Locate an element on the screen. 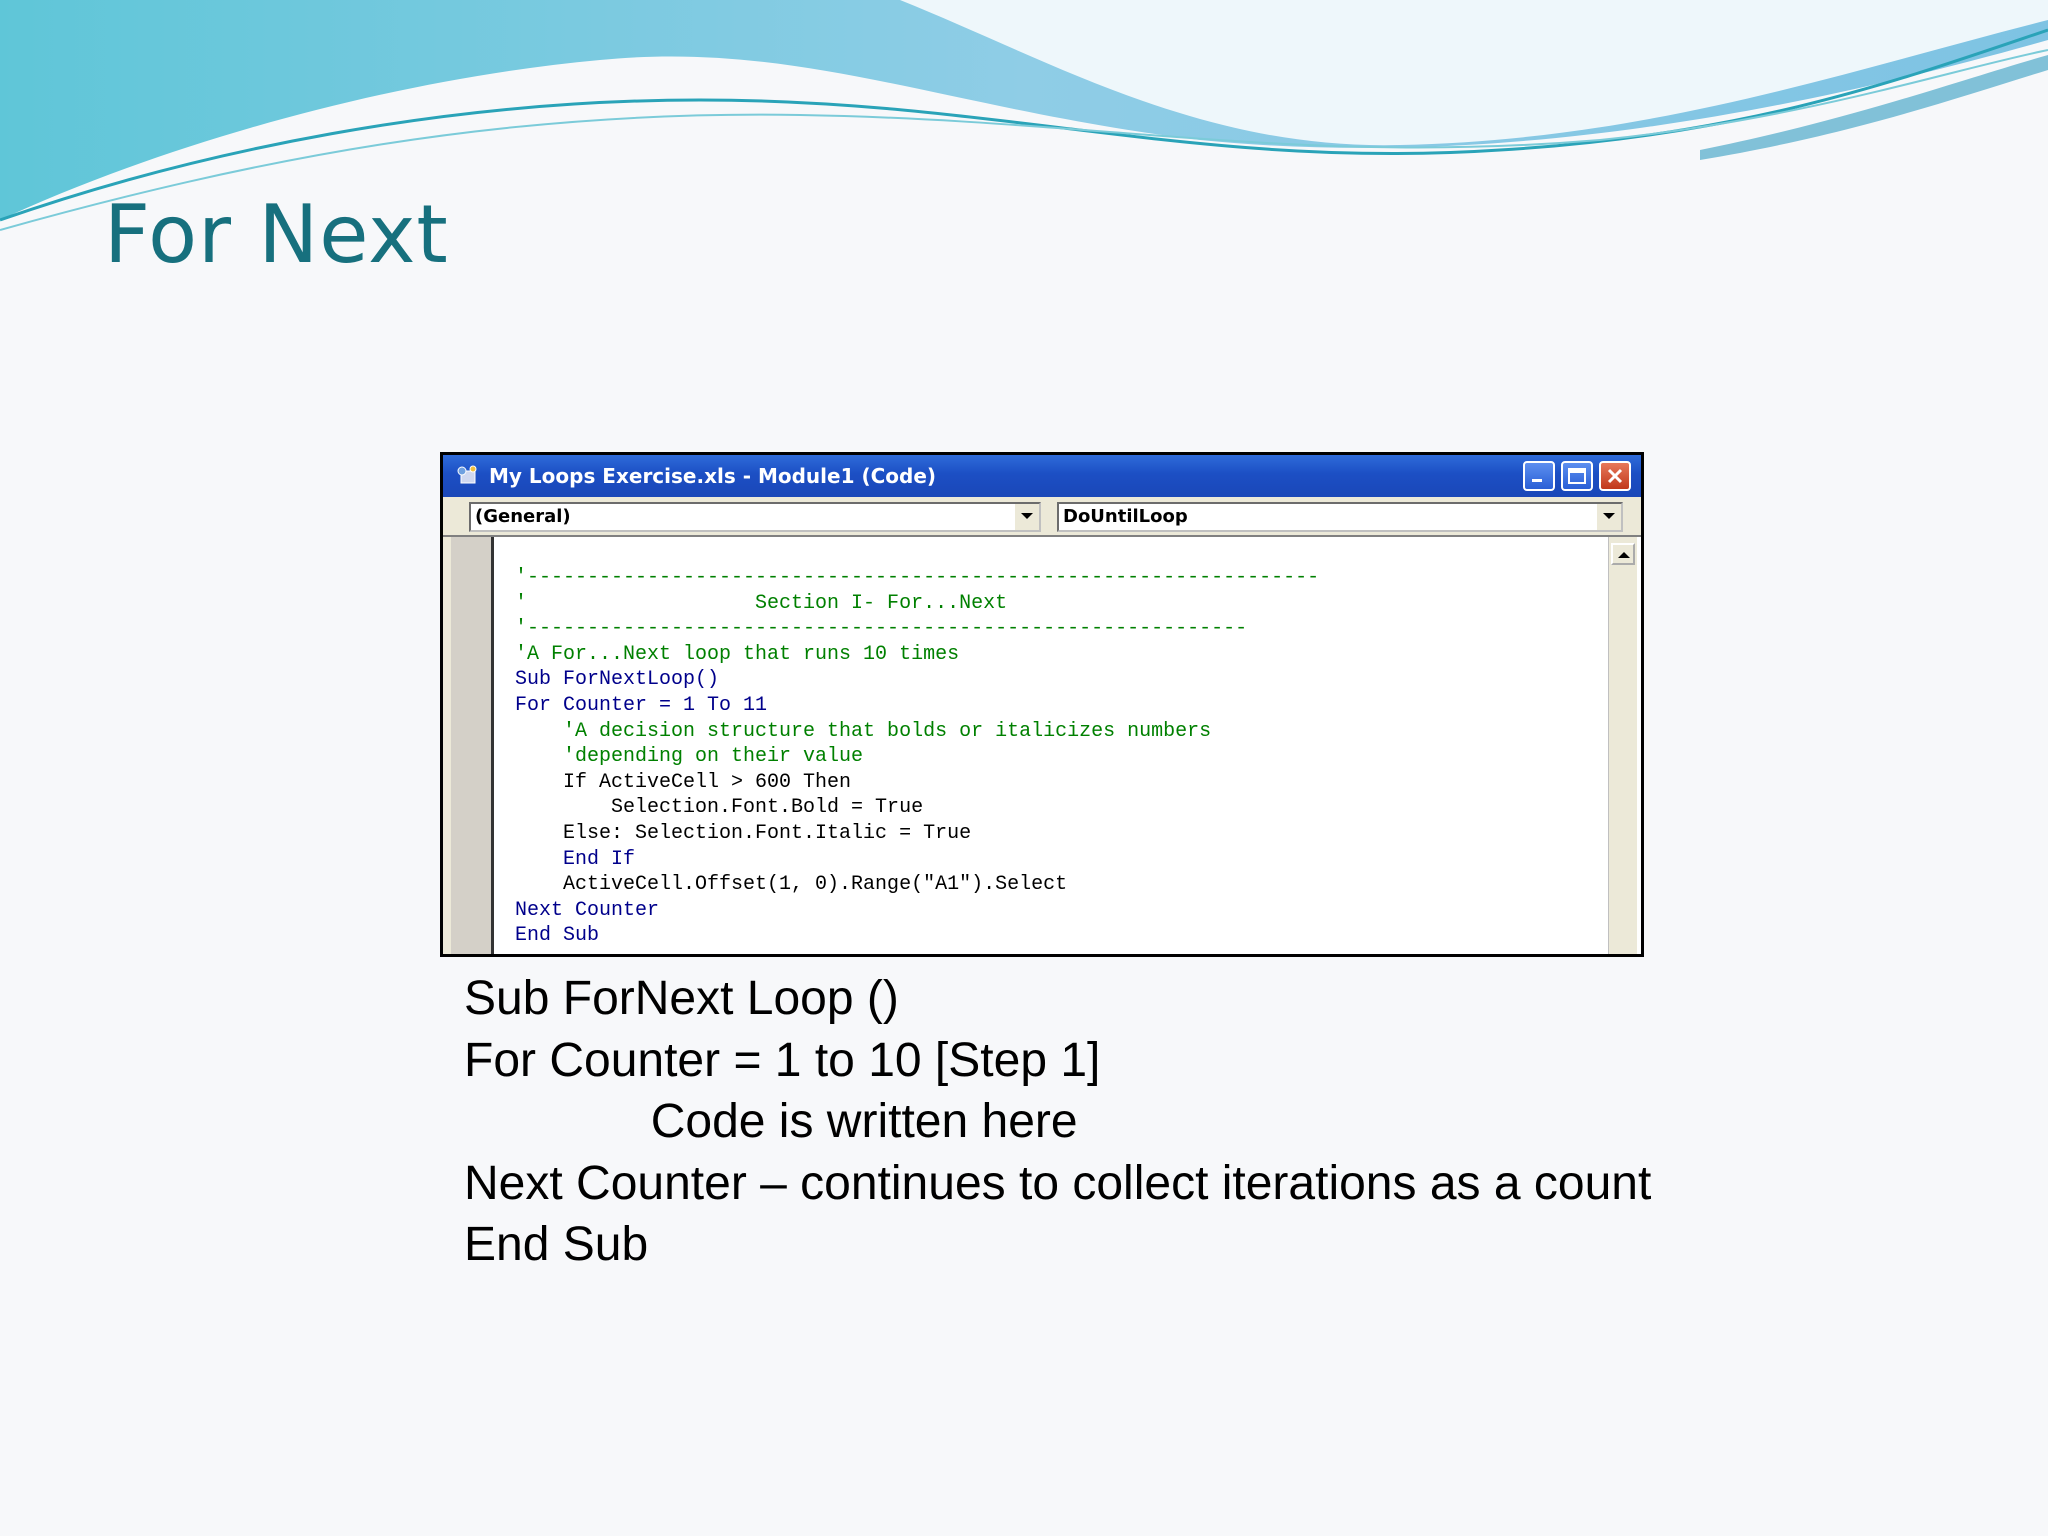  code-line: 'A For...Next loop that runs 10 times is located at coordinates (737, 654).